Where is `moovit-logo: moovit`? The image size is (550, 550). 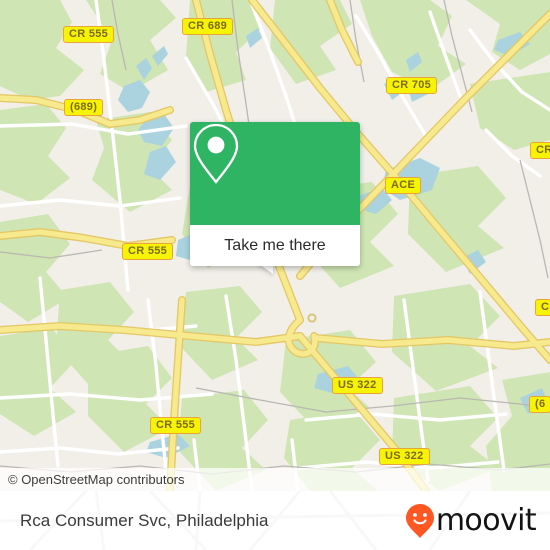
moovit-logo: moovit is located at coordinates (477, 521).